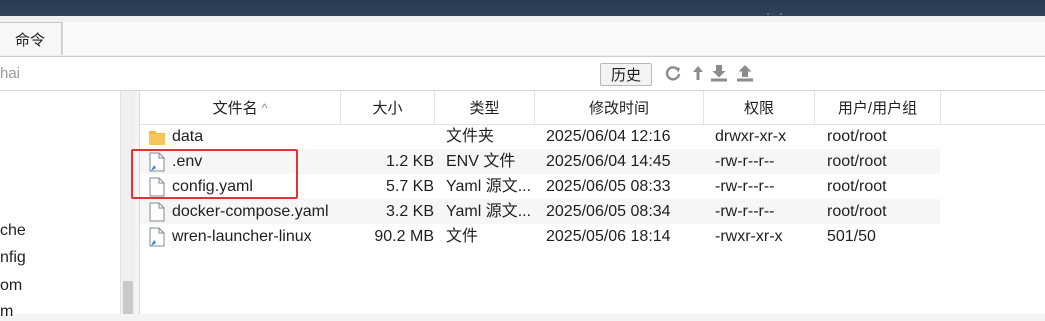  What do you see at coordinates (608, 211) in the screenshot?
I see `file-modified: 2025/06/05 08:34` at bounding box center [608, 211].